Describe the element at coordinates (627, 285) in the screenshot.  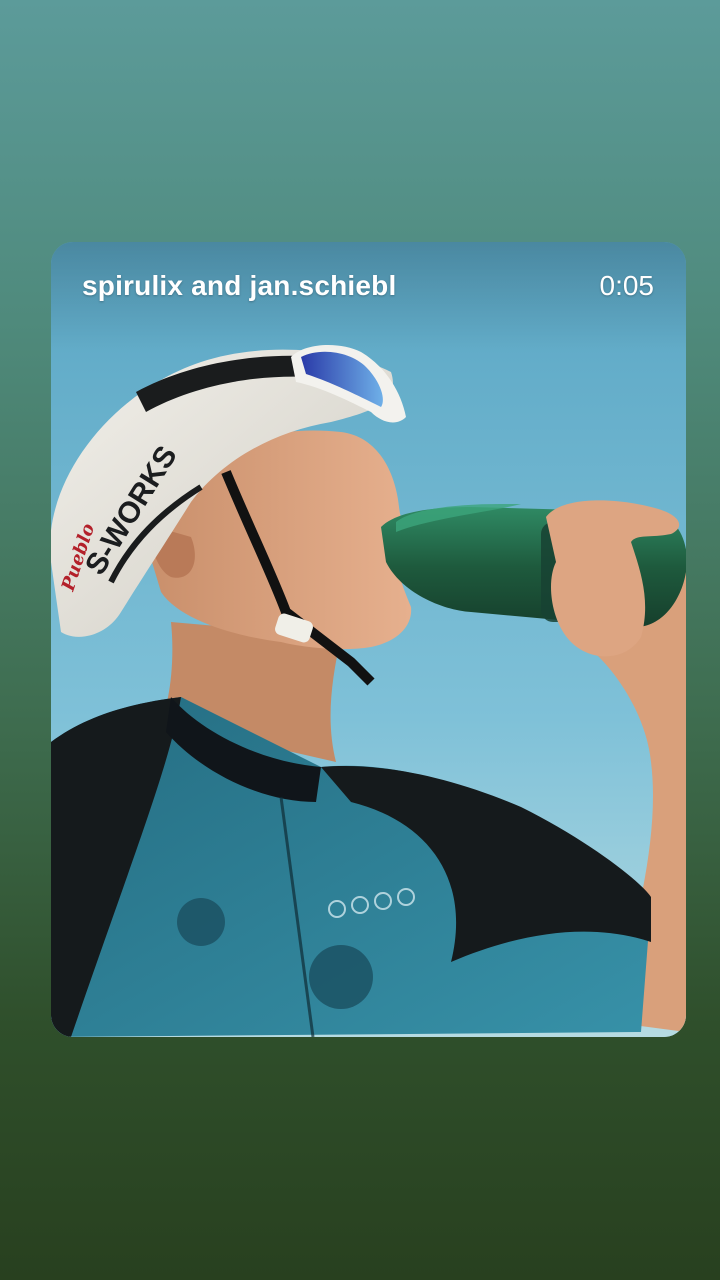
I see `story-elapsed-time: 0:05` at that location.